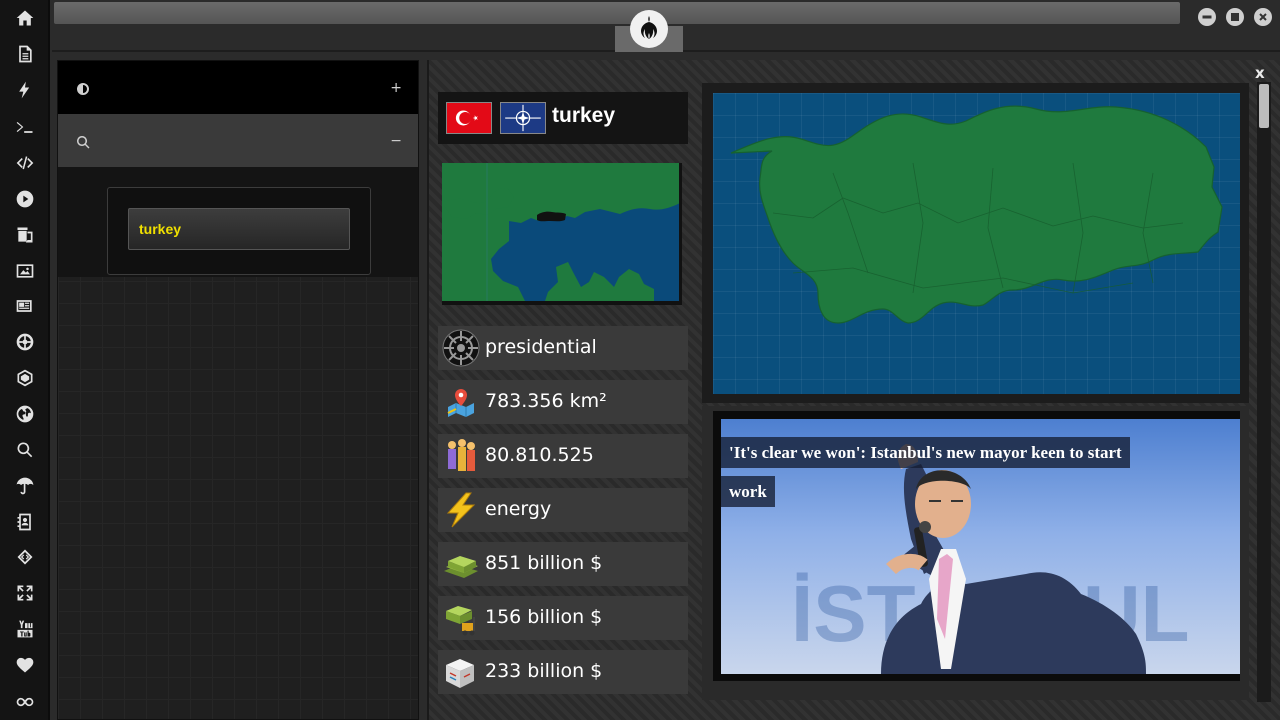 This screenshot has width=1280, height=720. What do you see at coordinates (25, 557) in the screenshot?
I see `diamond-code-icon` at bounding box center [25, 557].